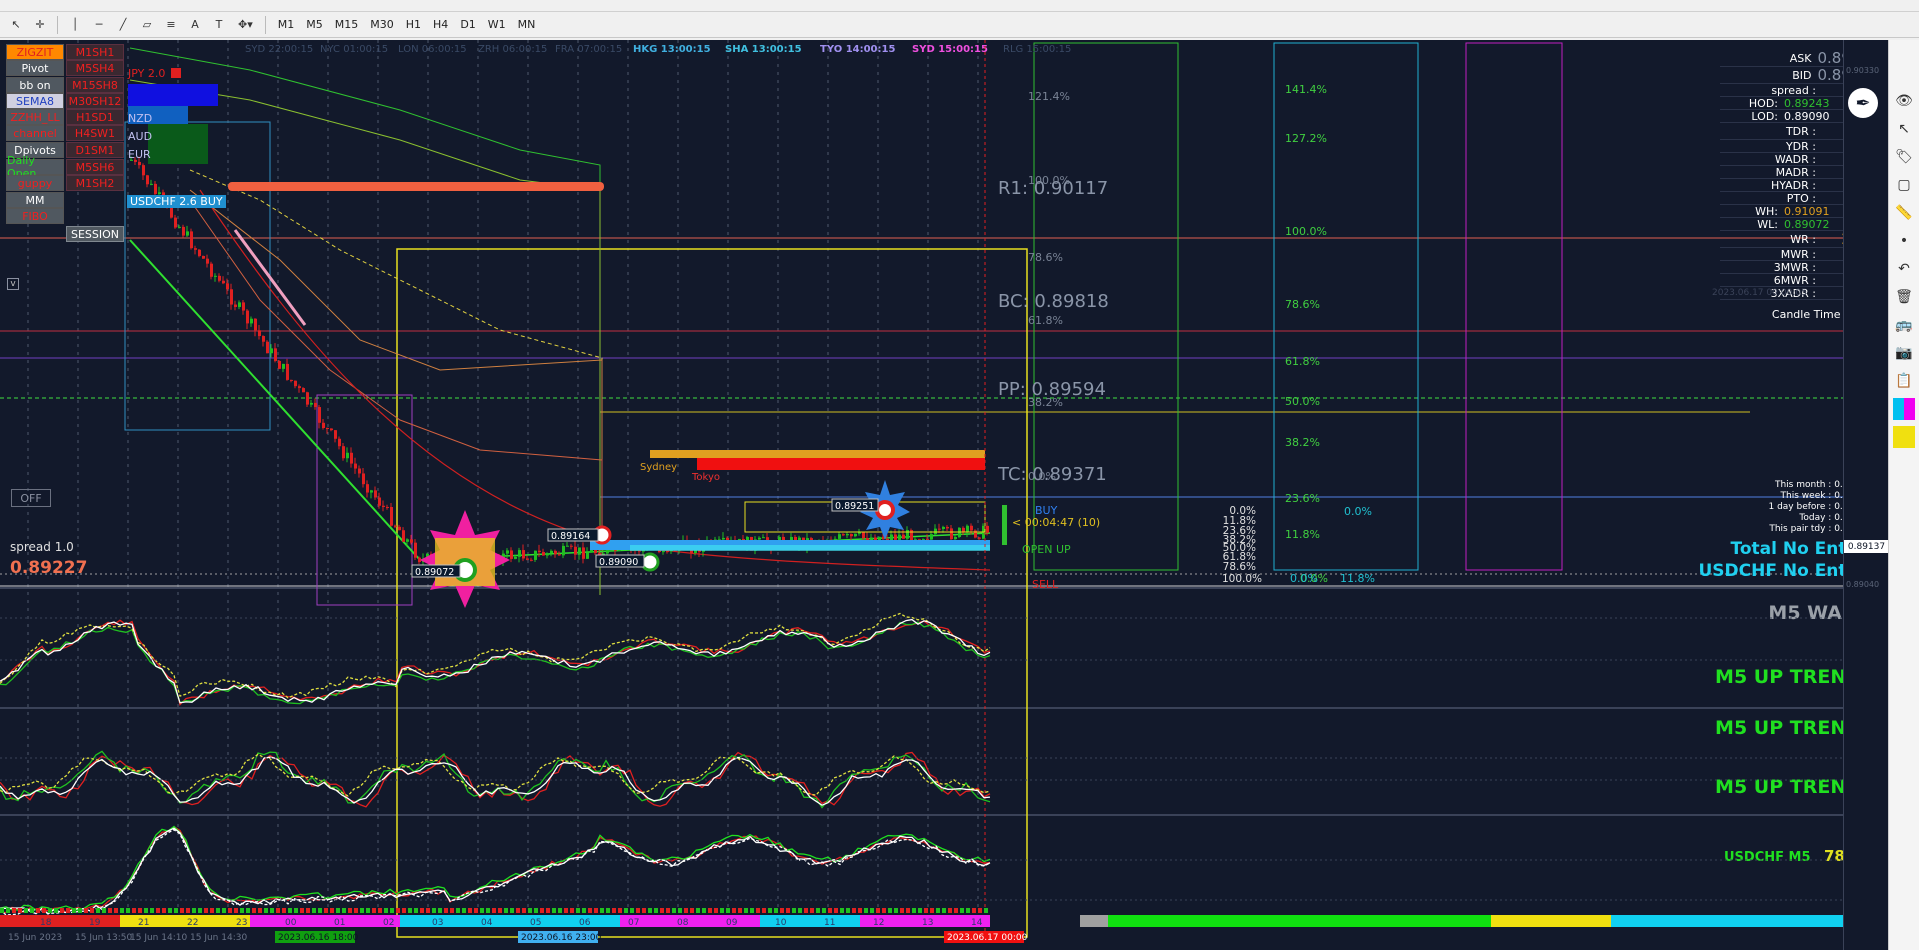 The image size is (1919, 950). I want to click on bottom-bar-cyan, so click(1736, 921).